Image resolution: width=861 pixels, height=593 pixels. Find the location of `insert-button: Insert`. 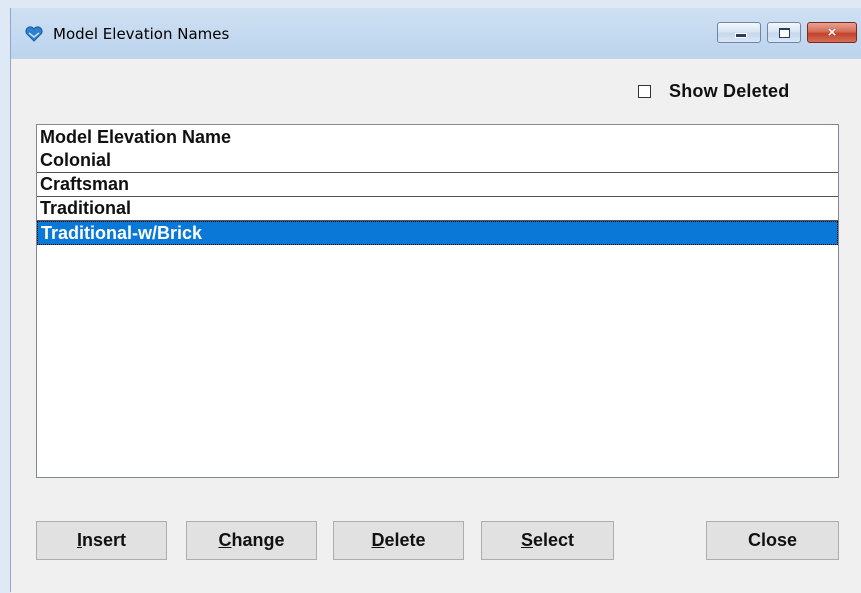

insert-button: Insert is located at coordinates (101, 540).